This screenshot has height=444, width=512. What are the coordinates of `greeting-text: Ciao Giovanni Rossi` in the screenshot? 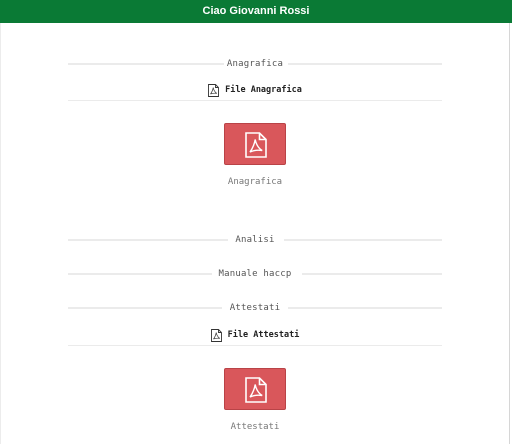 It's located at (256, 11).